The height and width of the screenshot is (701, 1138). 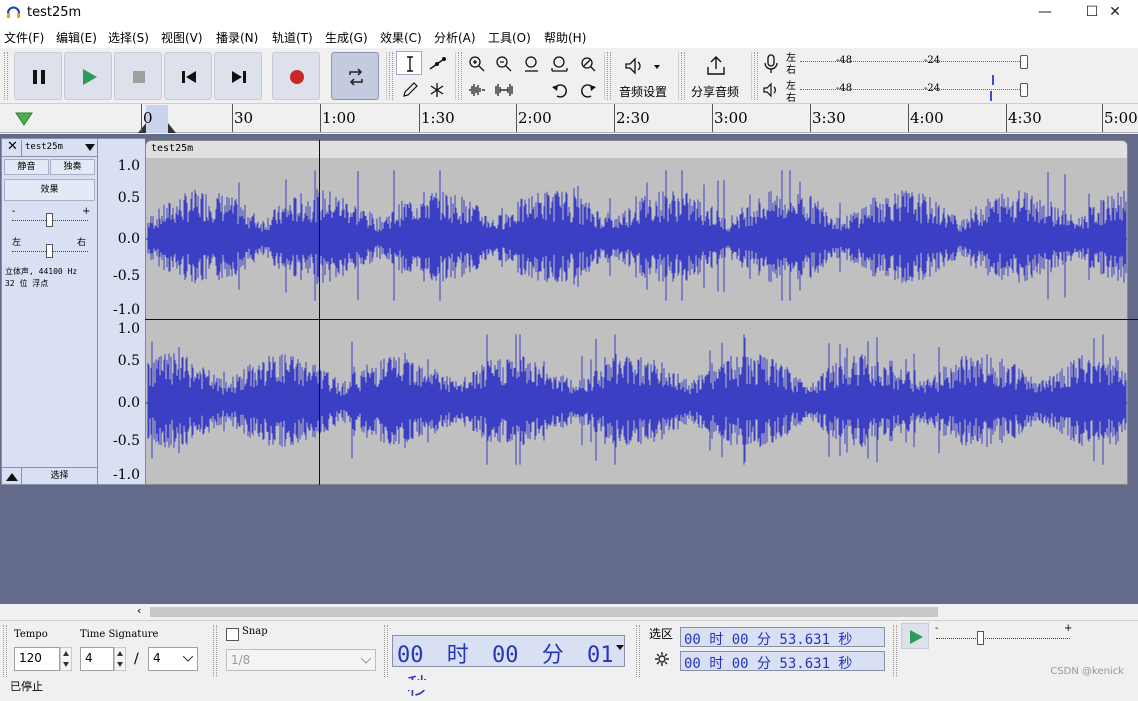 What do you see at coordinates (12, 476) in the screenshot?
I see `collapse-track-icon` at bounding box center [12, 476].